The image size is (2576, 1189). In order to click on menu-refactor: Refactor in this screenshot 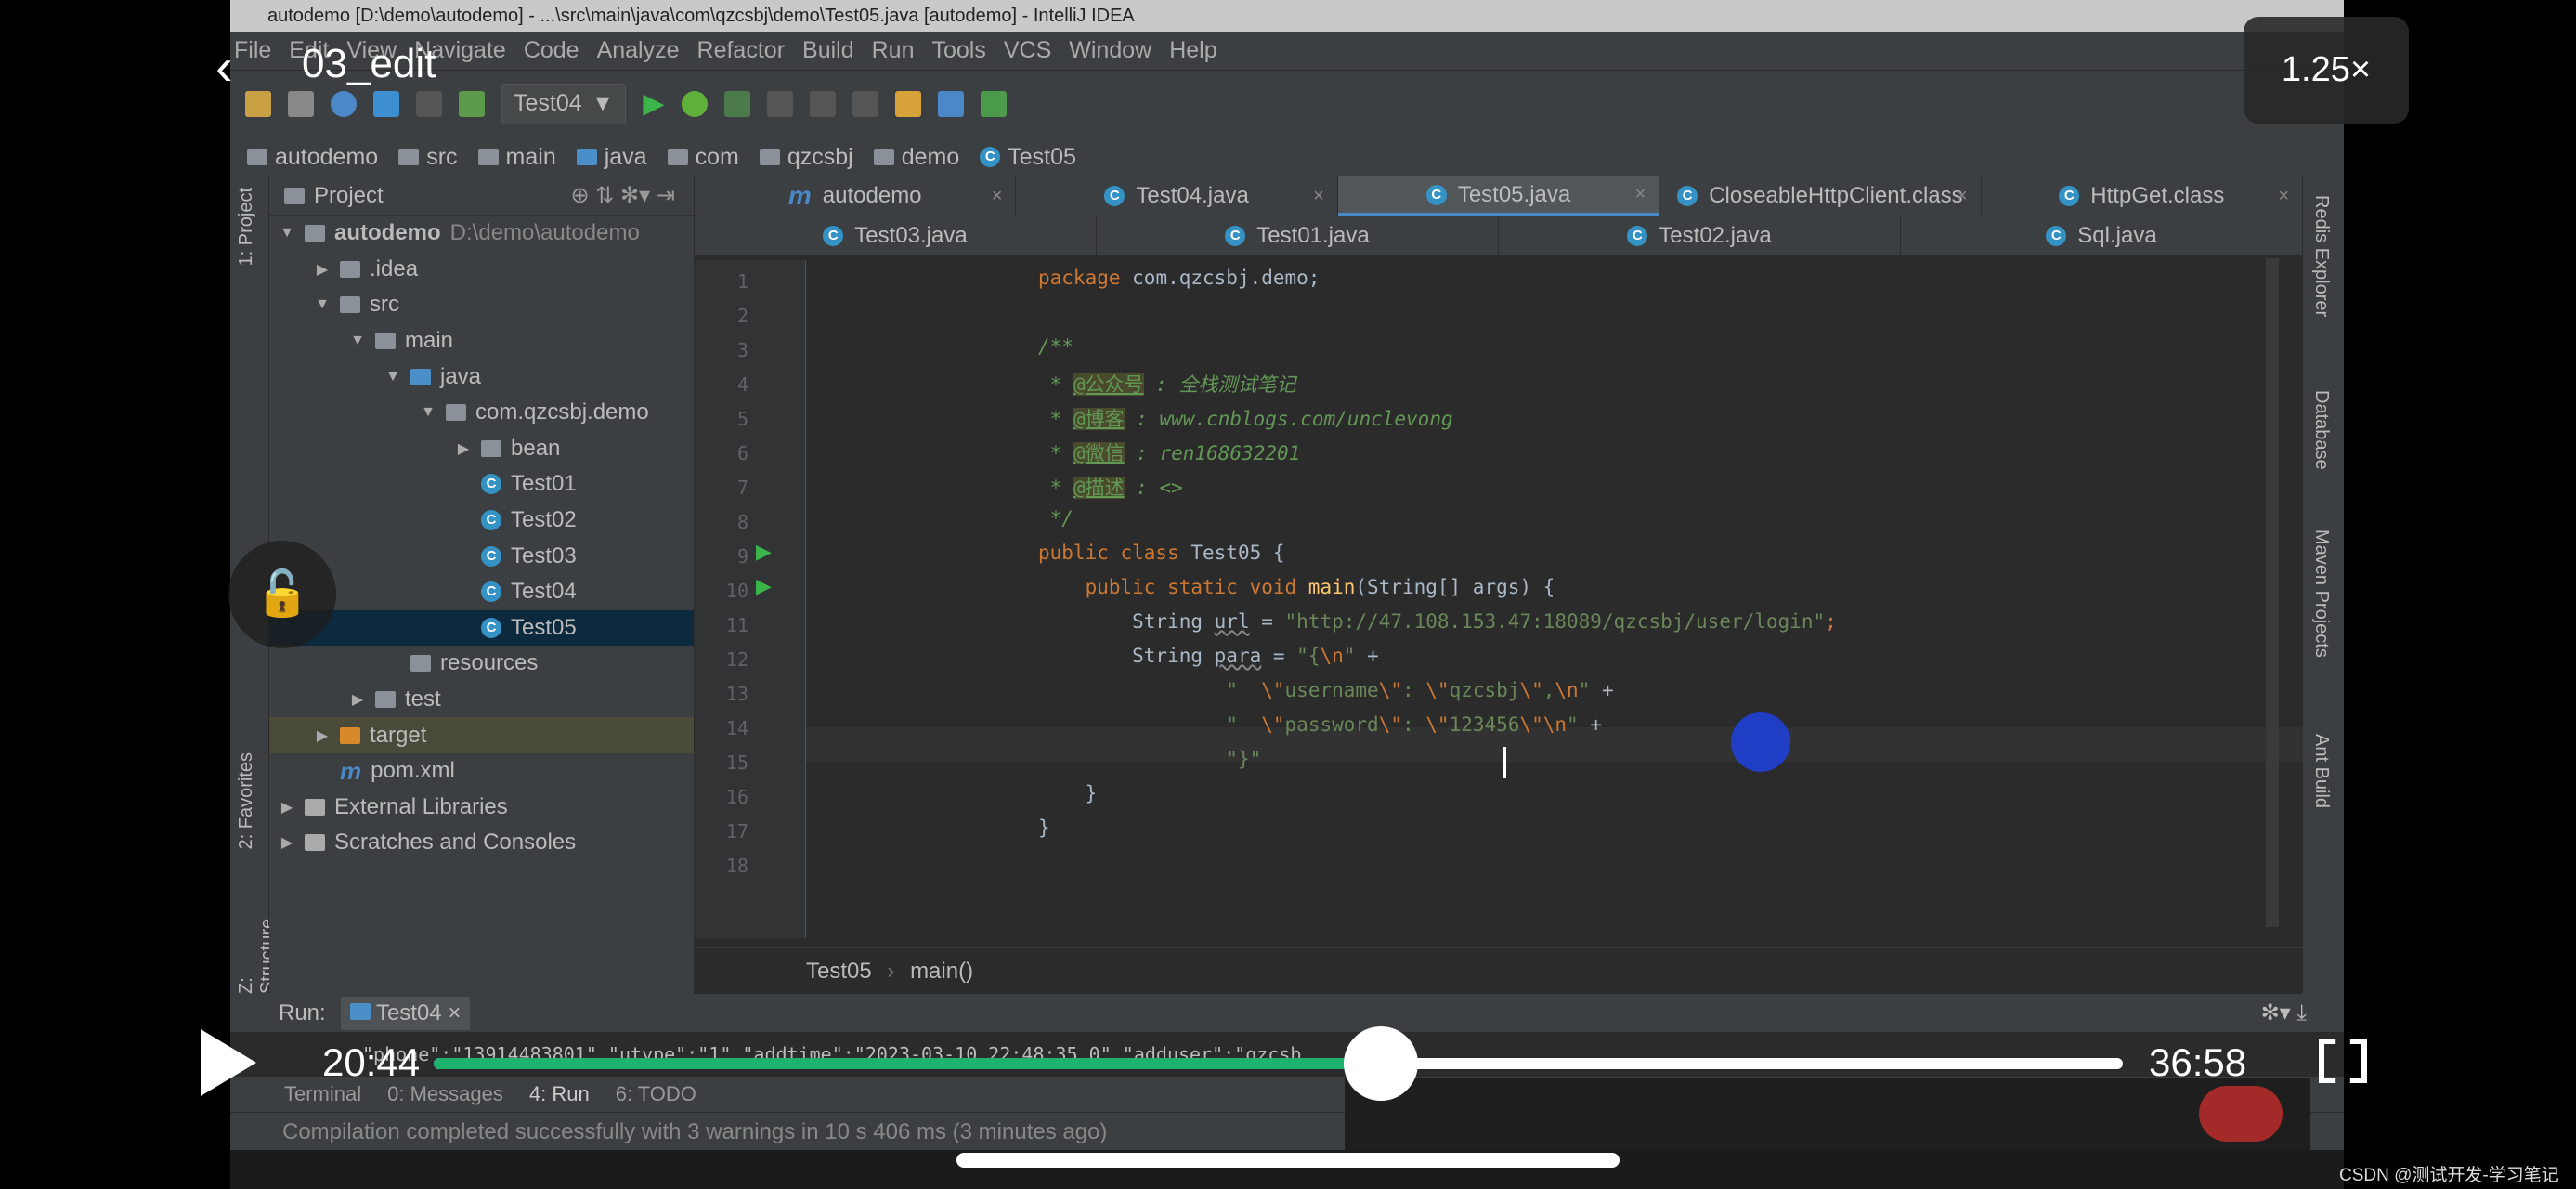, I will do `click(741, 51)`.